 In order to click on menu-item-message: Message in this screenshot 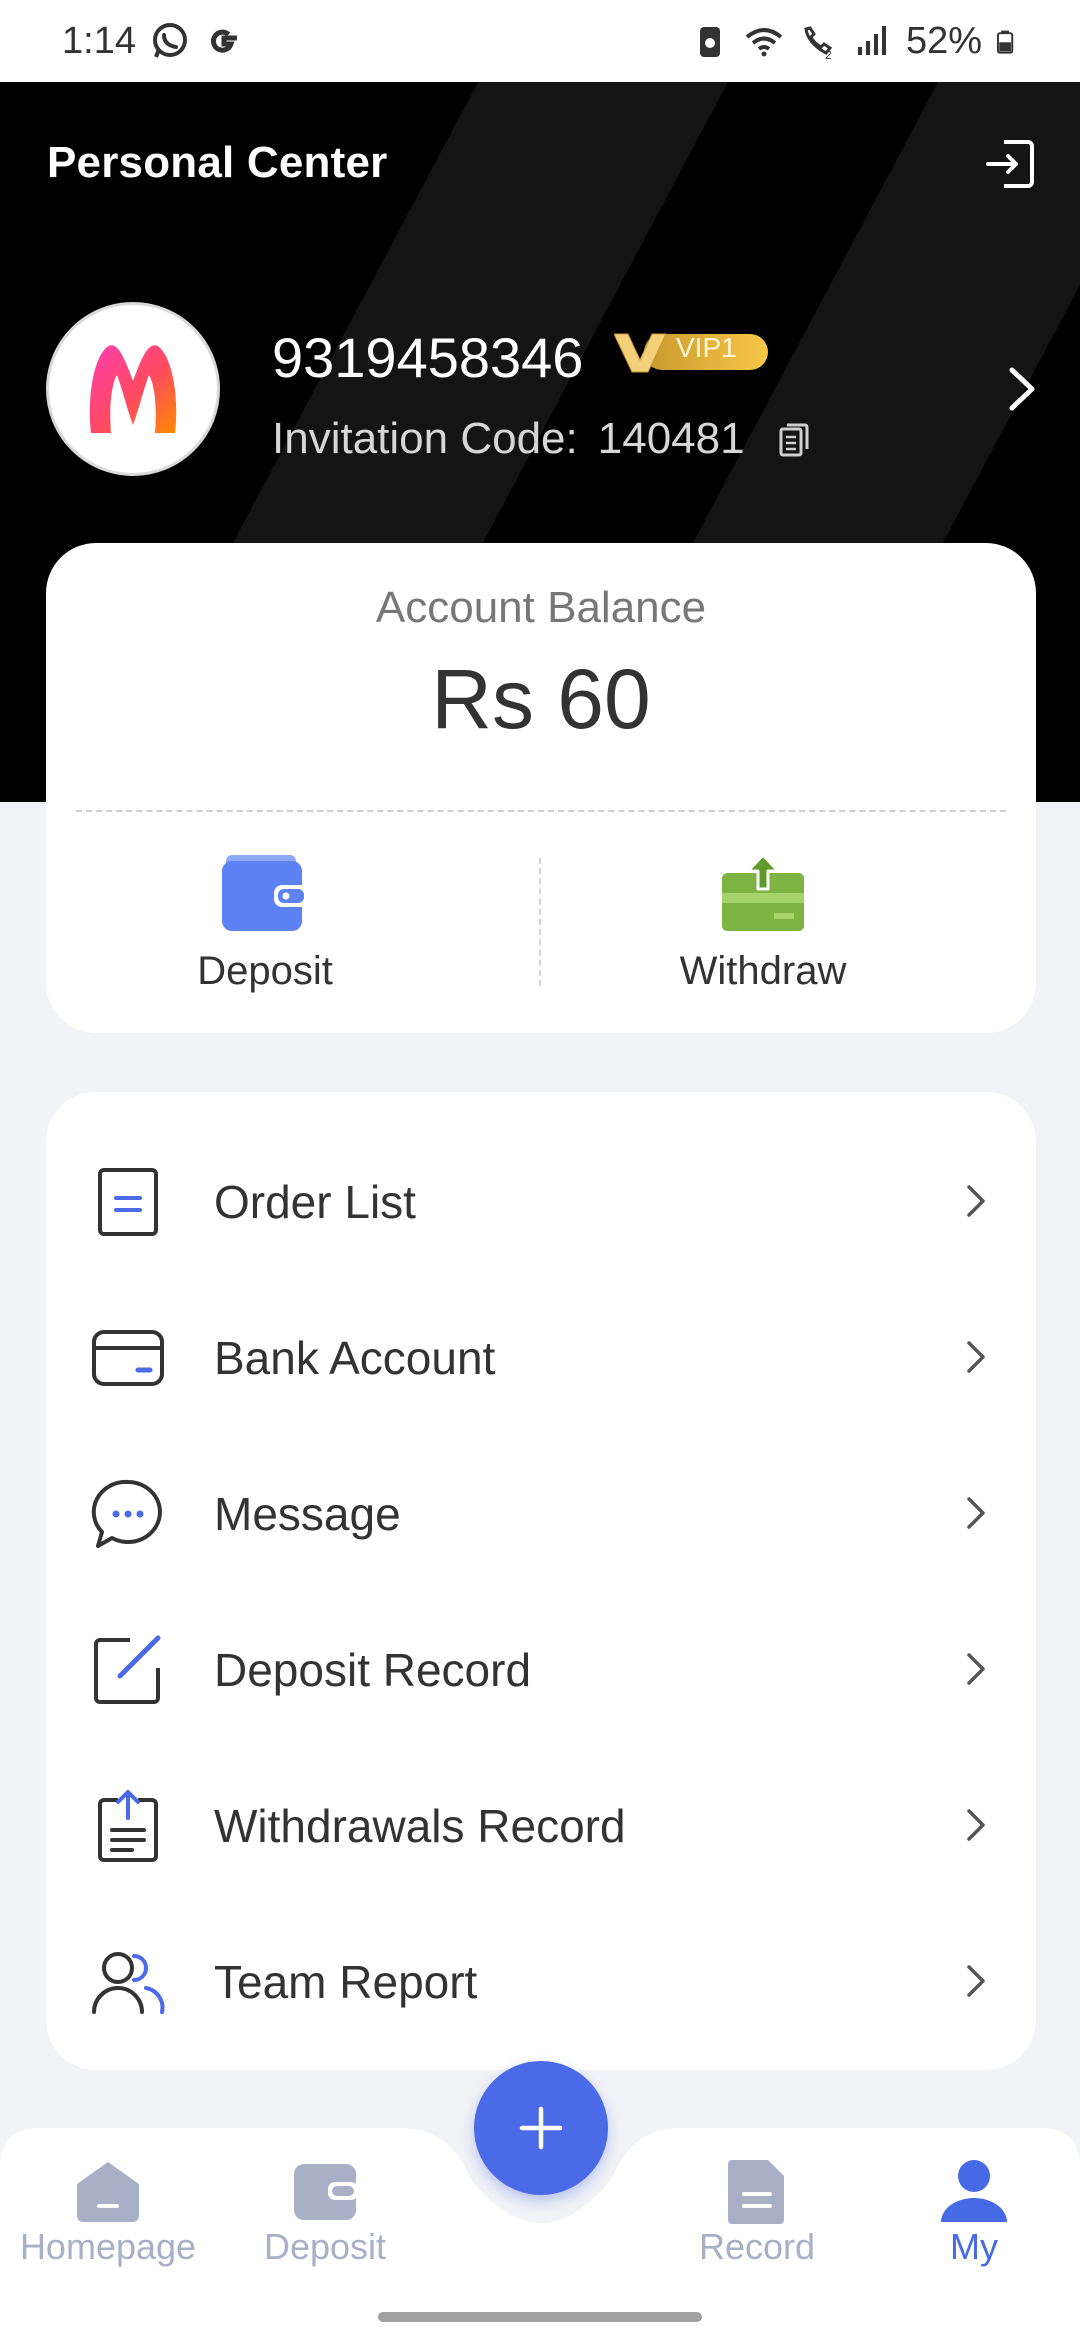, I will do `click(541, 1514)`.